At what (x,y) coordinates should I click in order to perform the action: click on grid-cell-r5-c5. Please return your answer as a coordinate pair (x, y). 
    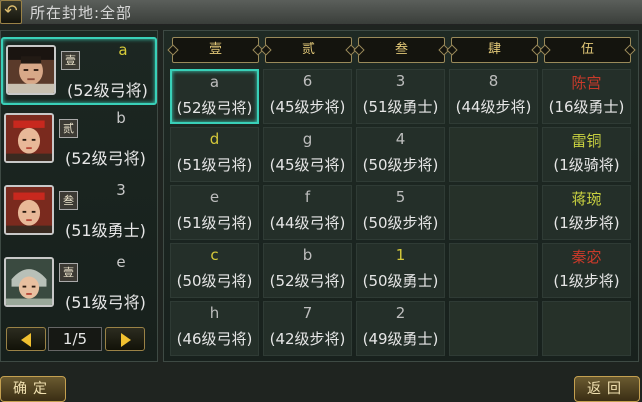
    Looking at the image, I should click on (586, 328).